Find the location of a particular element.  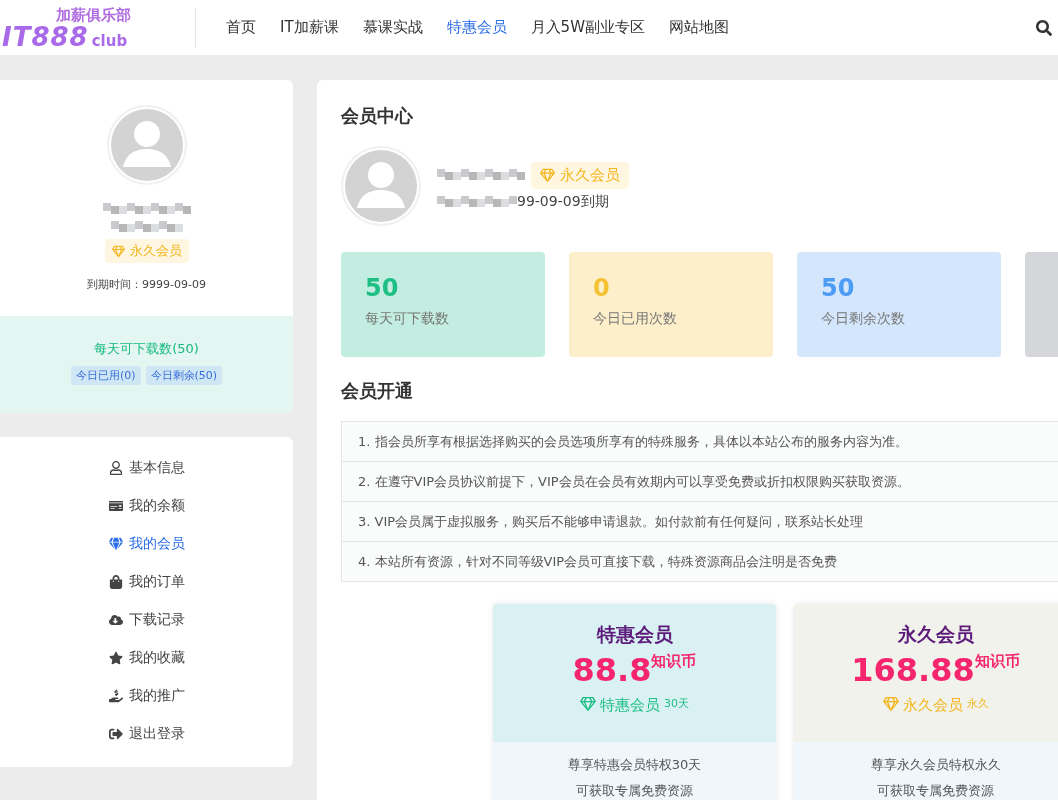

quota-chip: 今日剩余(50) is located at coordinates (184, 375).